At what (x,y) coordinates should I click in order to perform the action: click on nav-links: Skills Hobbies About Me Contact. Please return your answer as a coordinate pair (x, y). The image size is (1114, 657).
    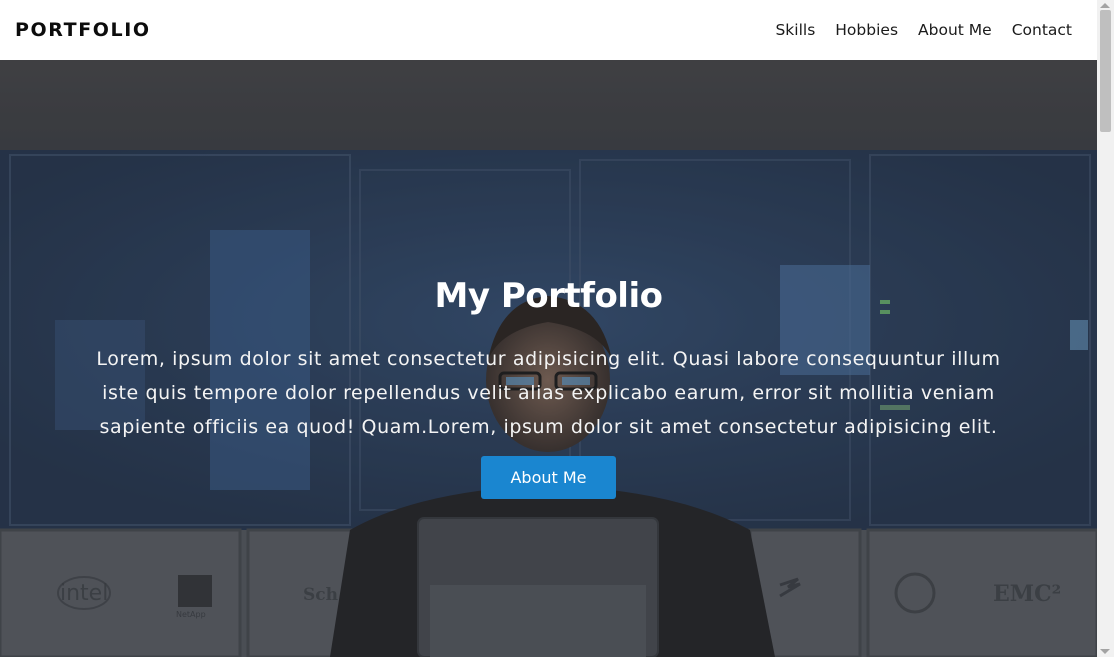
    Looking at the image, I should click on (923, 30).